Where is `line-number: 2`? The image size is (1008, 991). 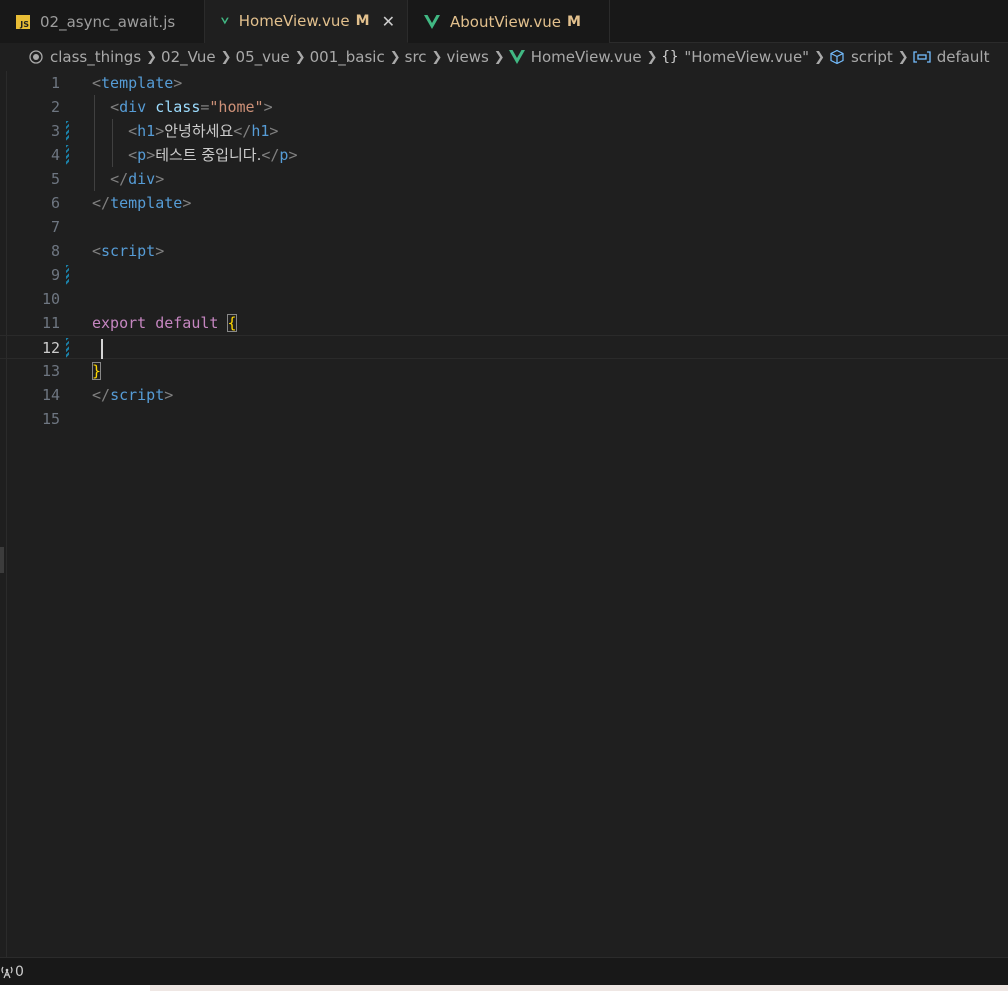
line-number: 2 is located at coordinates (55, 107).